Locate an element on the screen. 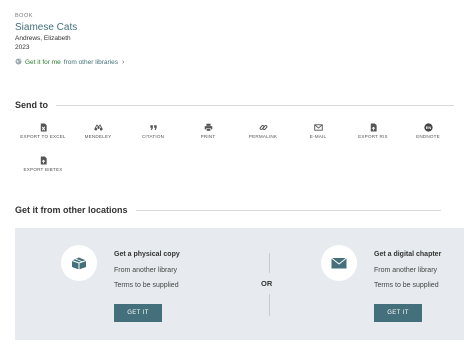  action-label: EXPORT TO EXCEL is located at coordinates (43, 136).